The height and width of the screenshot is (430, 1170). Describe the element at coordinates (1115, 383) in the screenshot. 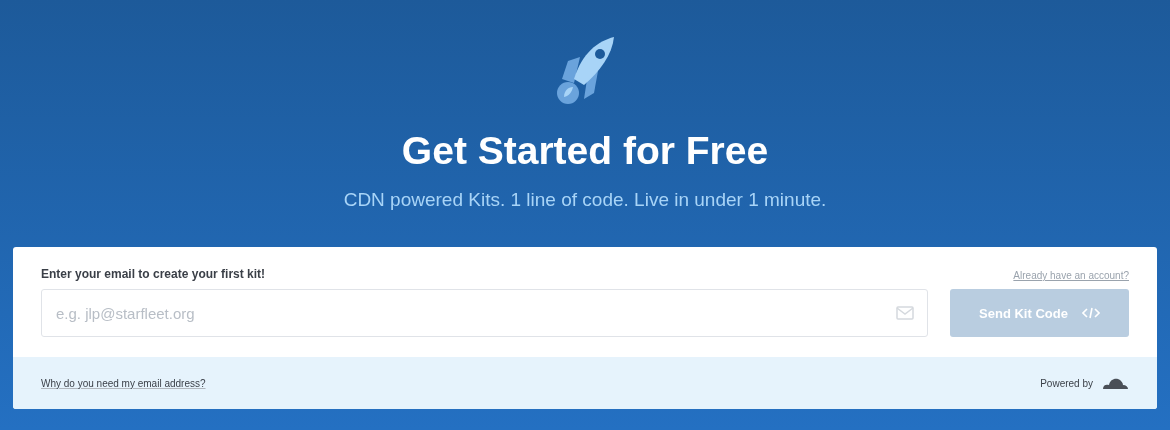

I see `cloud-icon` at that location.